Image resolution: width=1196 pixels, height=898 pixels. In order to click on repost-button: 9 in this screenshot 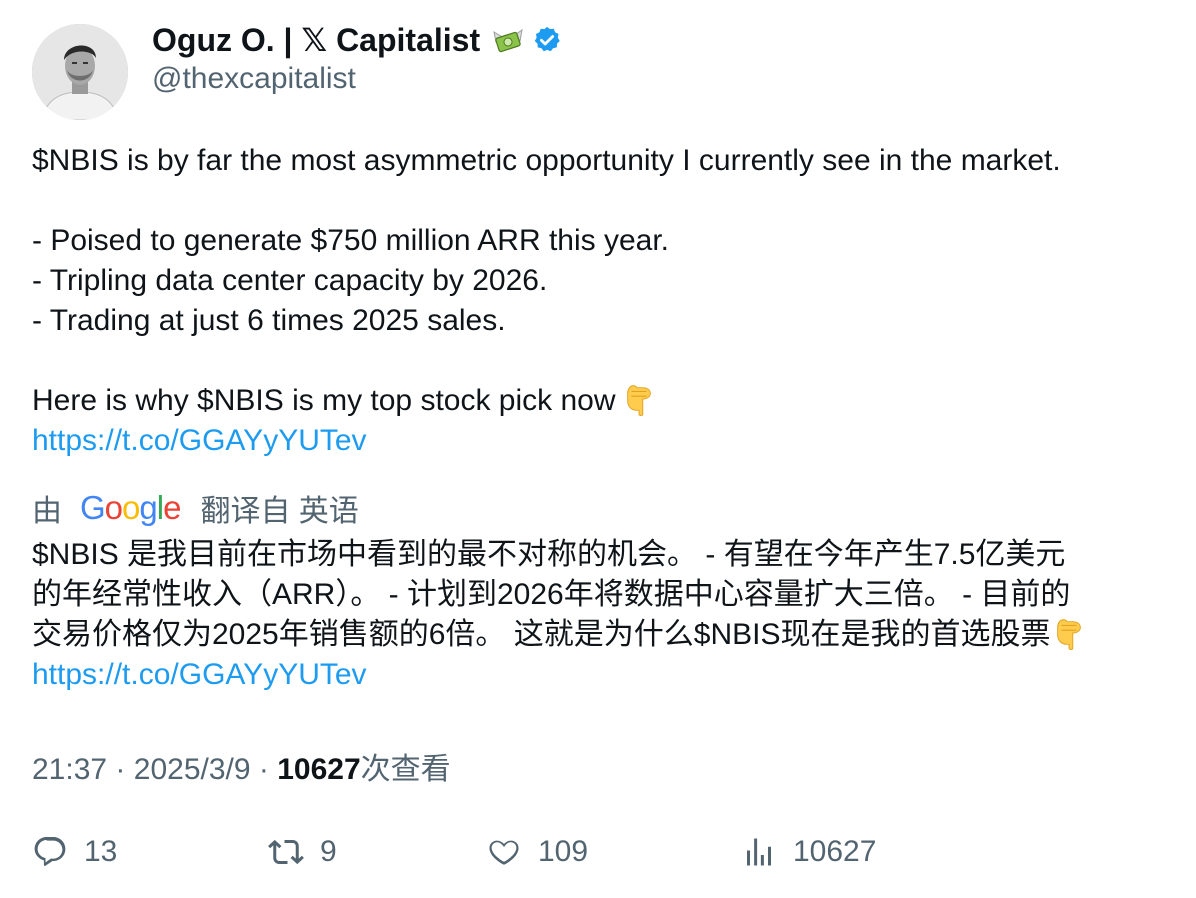, I will do `click(302, 852)`.